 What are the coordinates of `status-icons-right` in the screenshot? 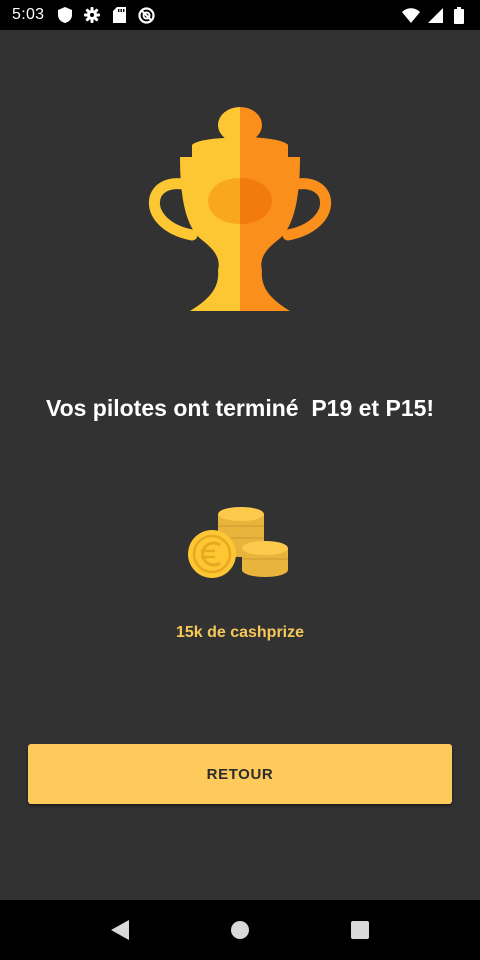 It's located at (435, 15).